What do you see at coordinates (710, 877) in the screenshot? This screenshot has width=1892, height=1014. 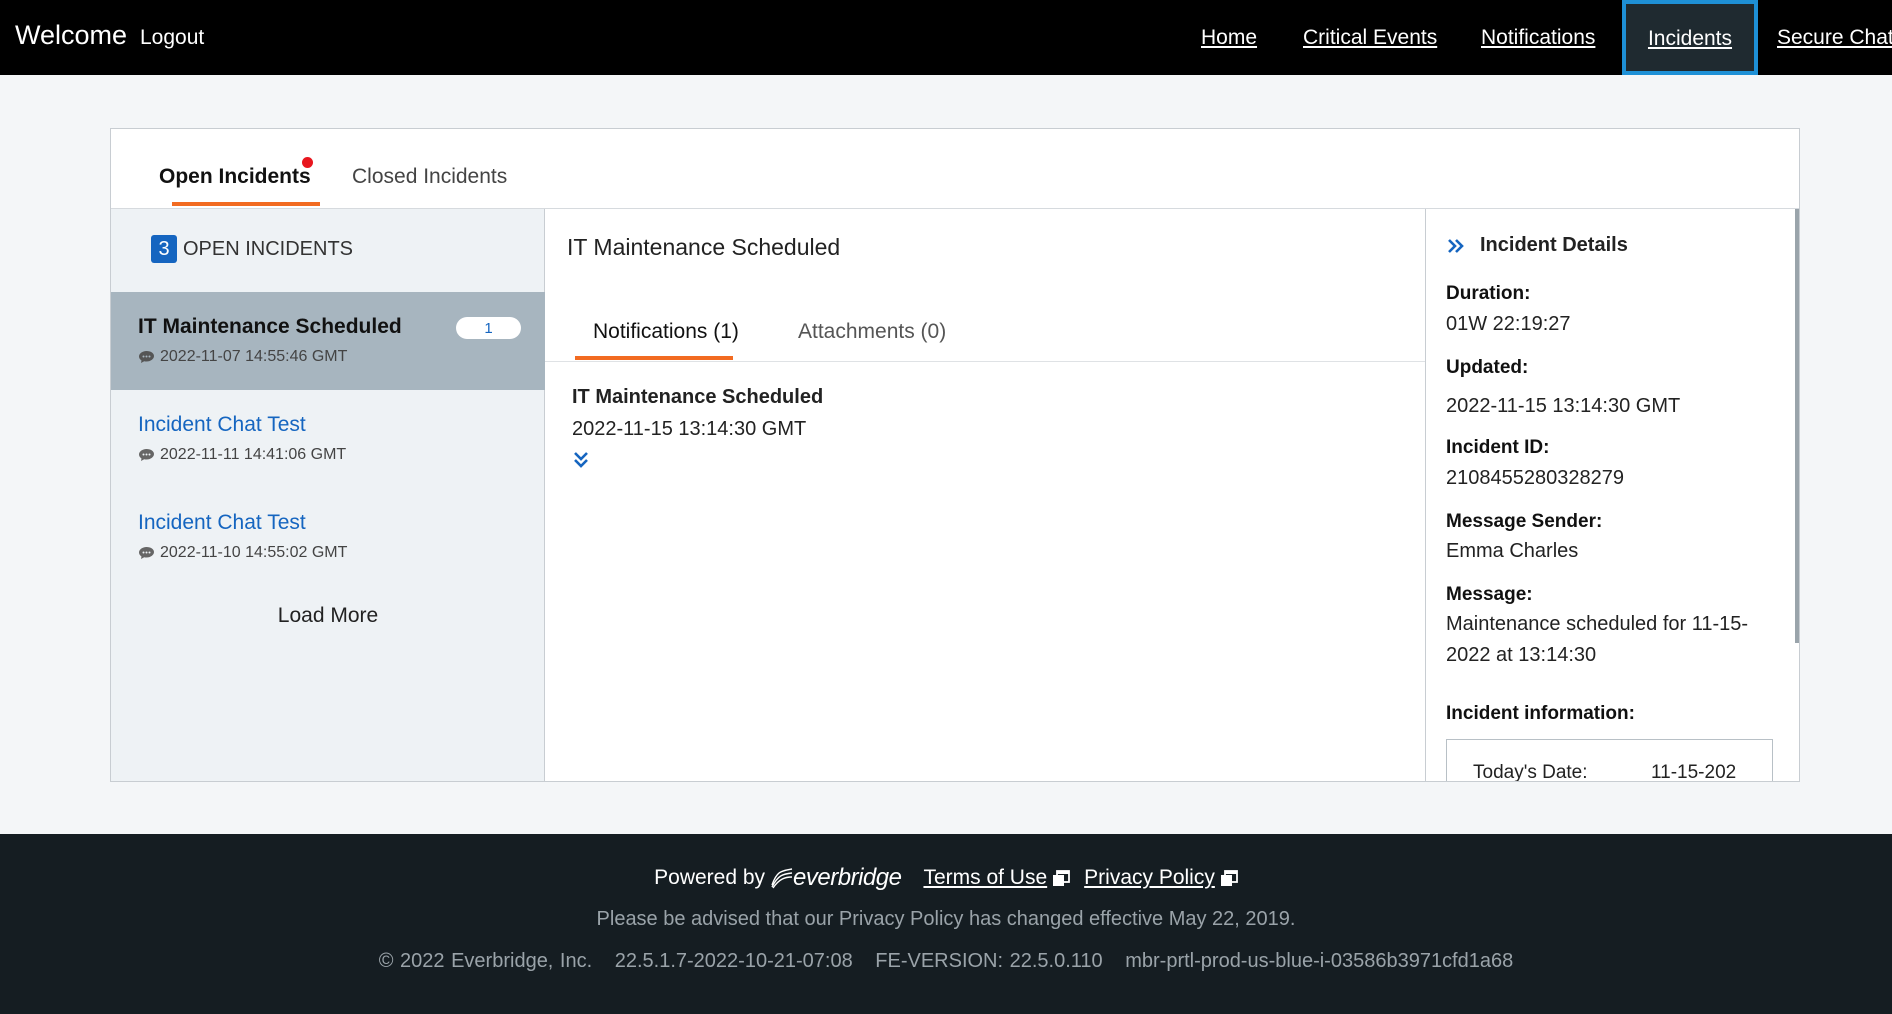 I see `powered-by-text: Powered by` at bounding box center [710, 877].